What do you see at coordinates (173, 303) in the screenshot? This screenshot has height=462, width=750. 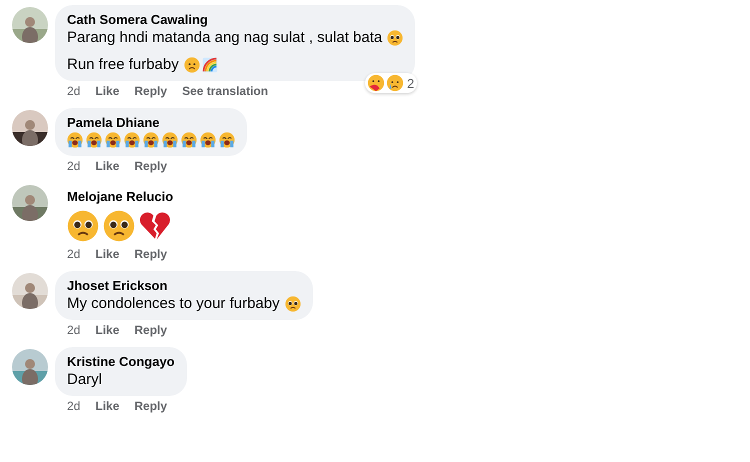 I see `comment-text: My condolences to your furbaby` at bounding box center [173, 303].